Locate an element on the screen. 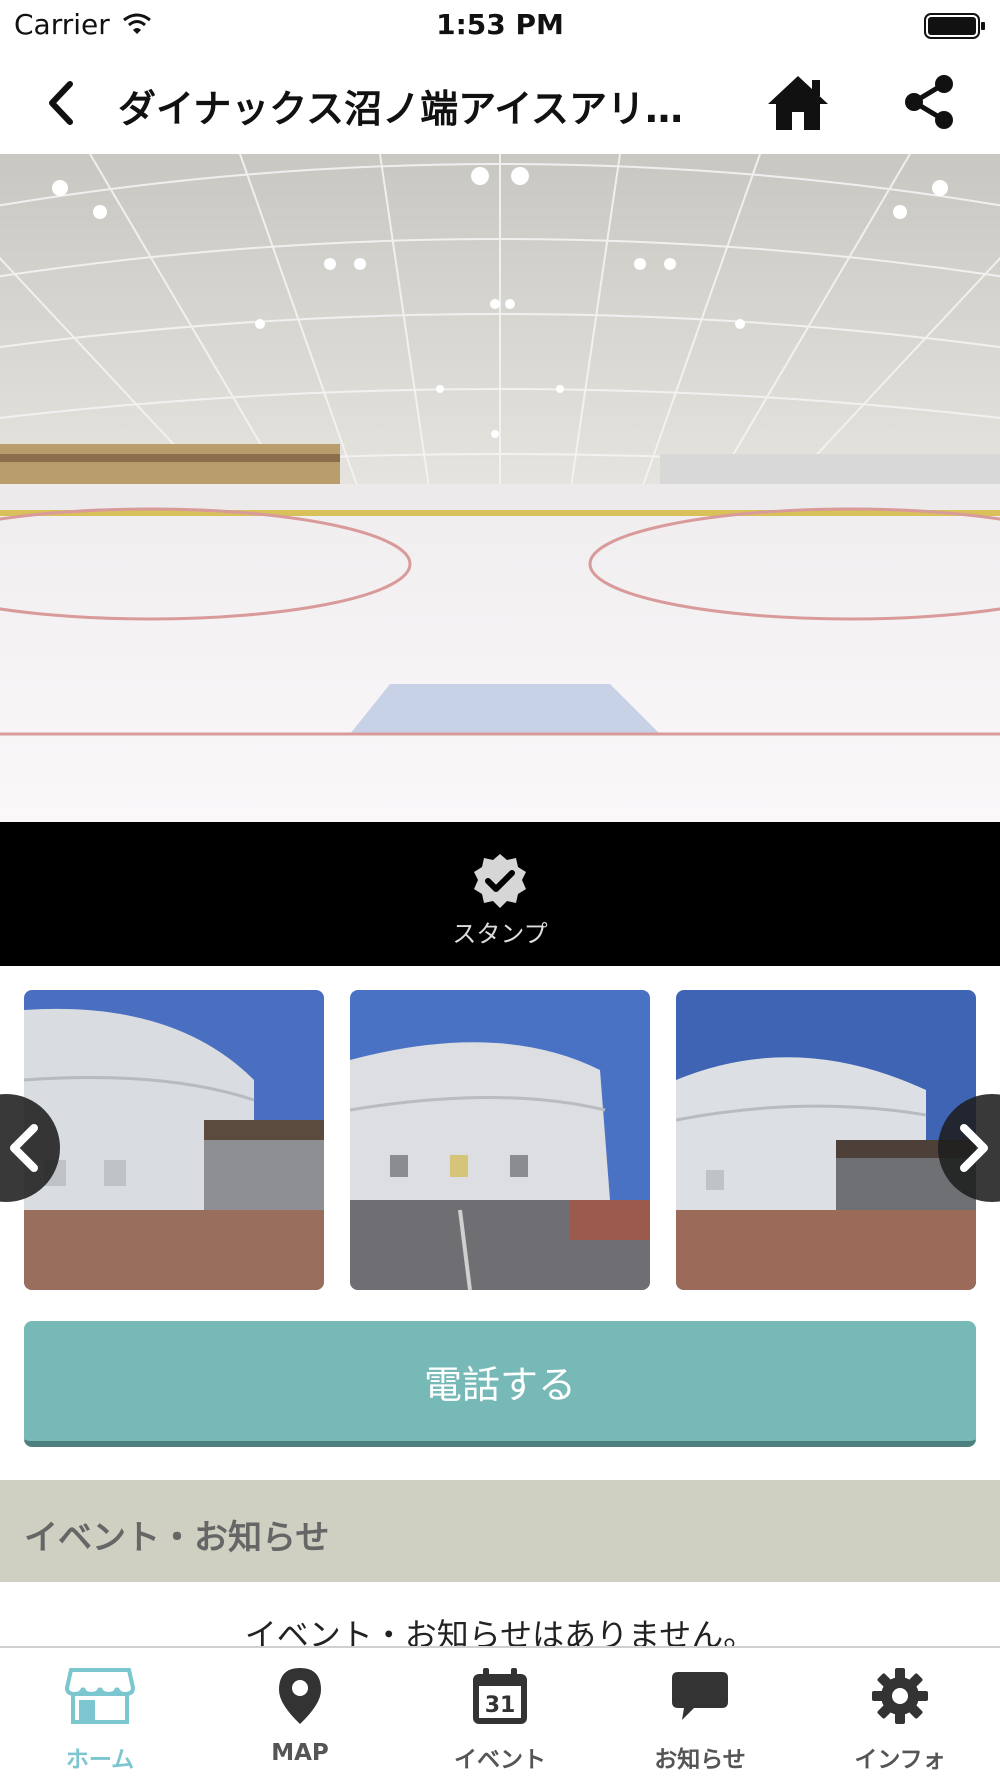 The width and height of the screenshot is (1000, 1780). tab-label: ホーム is located at coordinates (100, 1760).